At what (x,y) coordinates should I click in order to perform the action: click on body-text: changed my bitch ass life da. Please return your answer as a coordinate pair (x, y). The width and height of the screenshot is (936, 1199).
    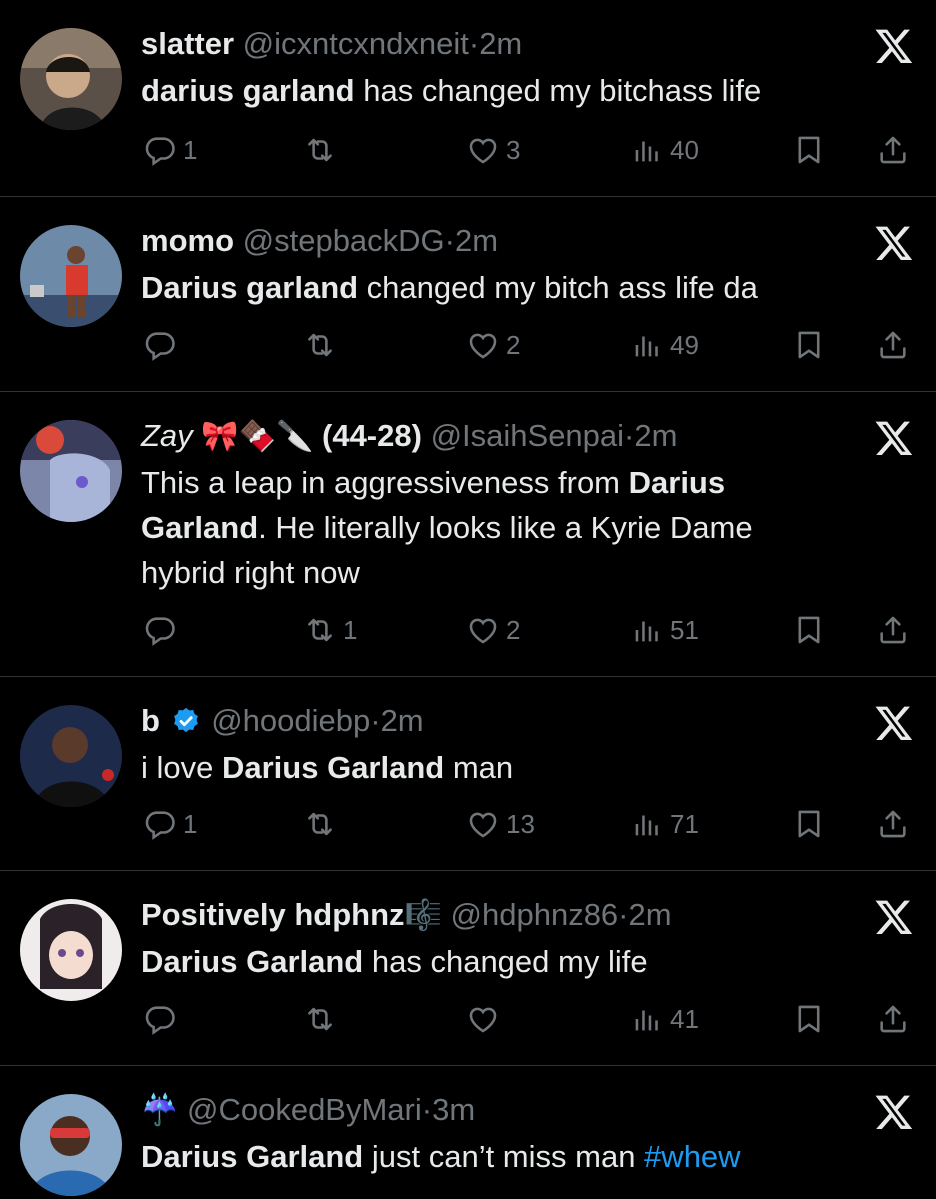
    Looking at the image, I should click on (558, 287).